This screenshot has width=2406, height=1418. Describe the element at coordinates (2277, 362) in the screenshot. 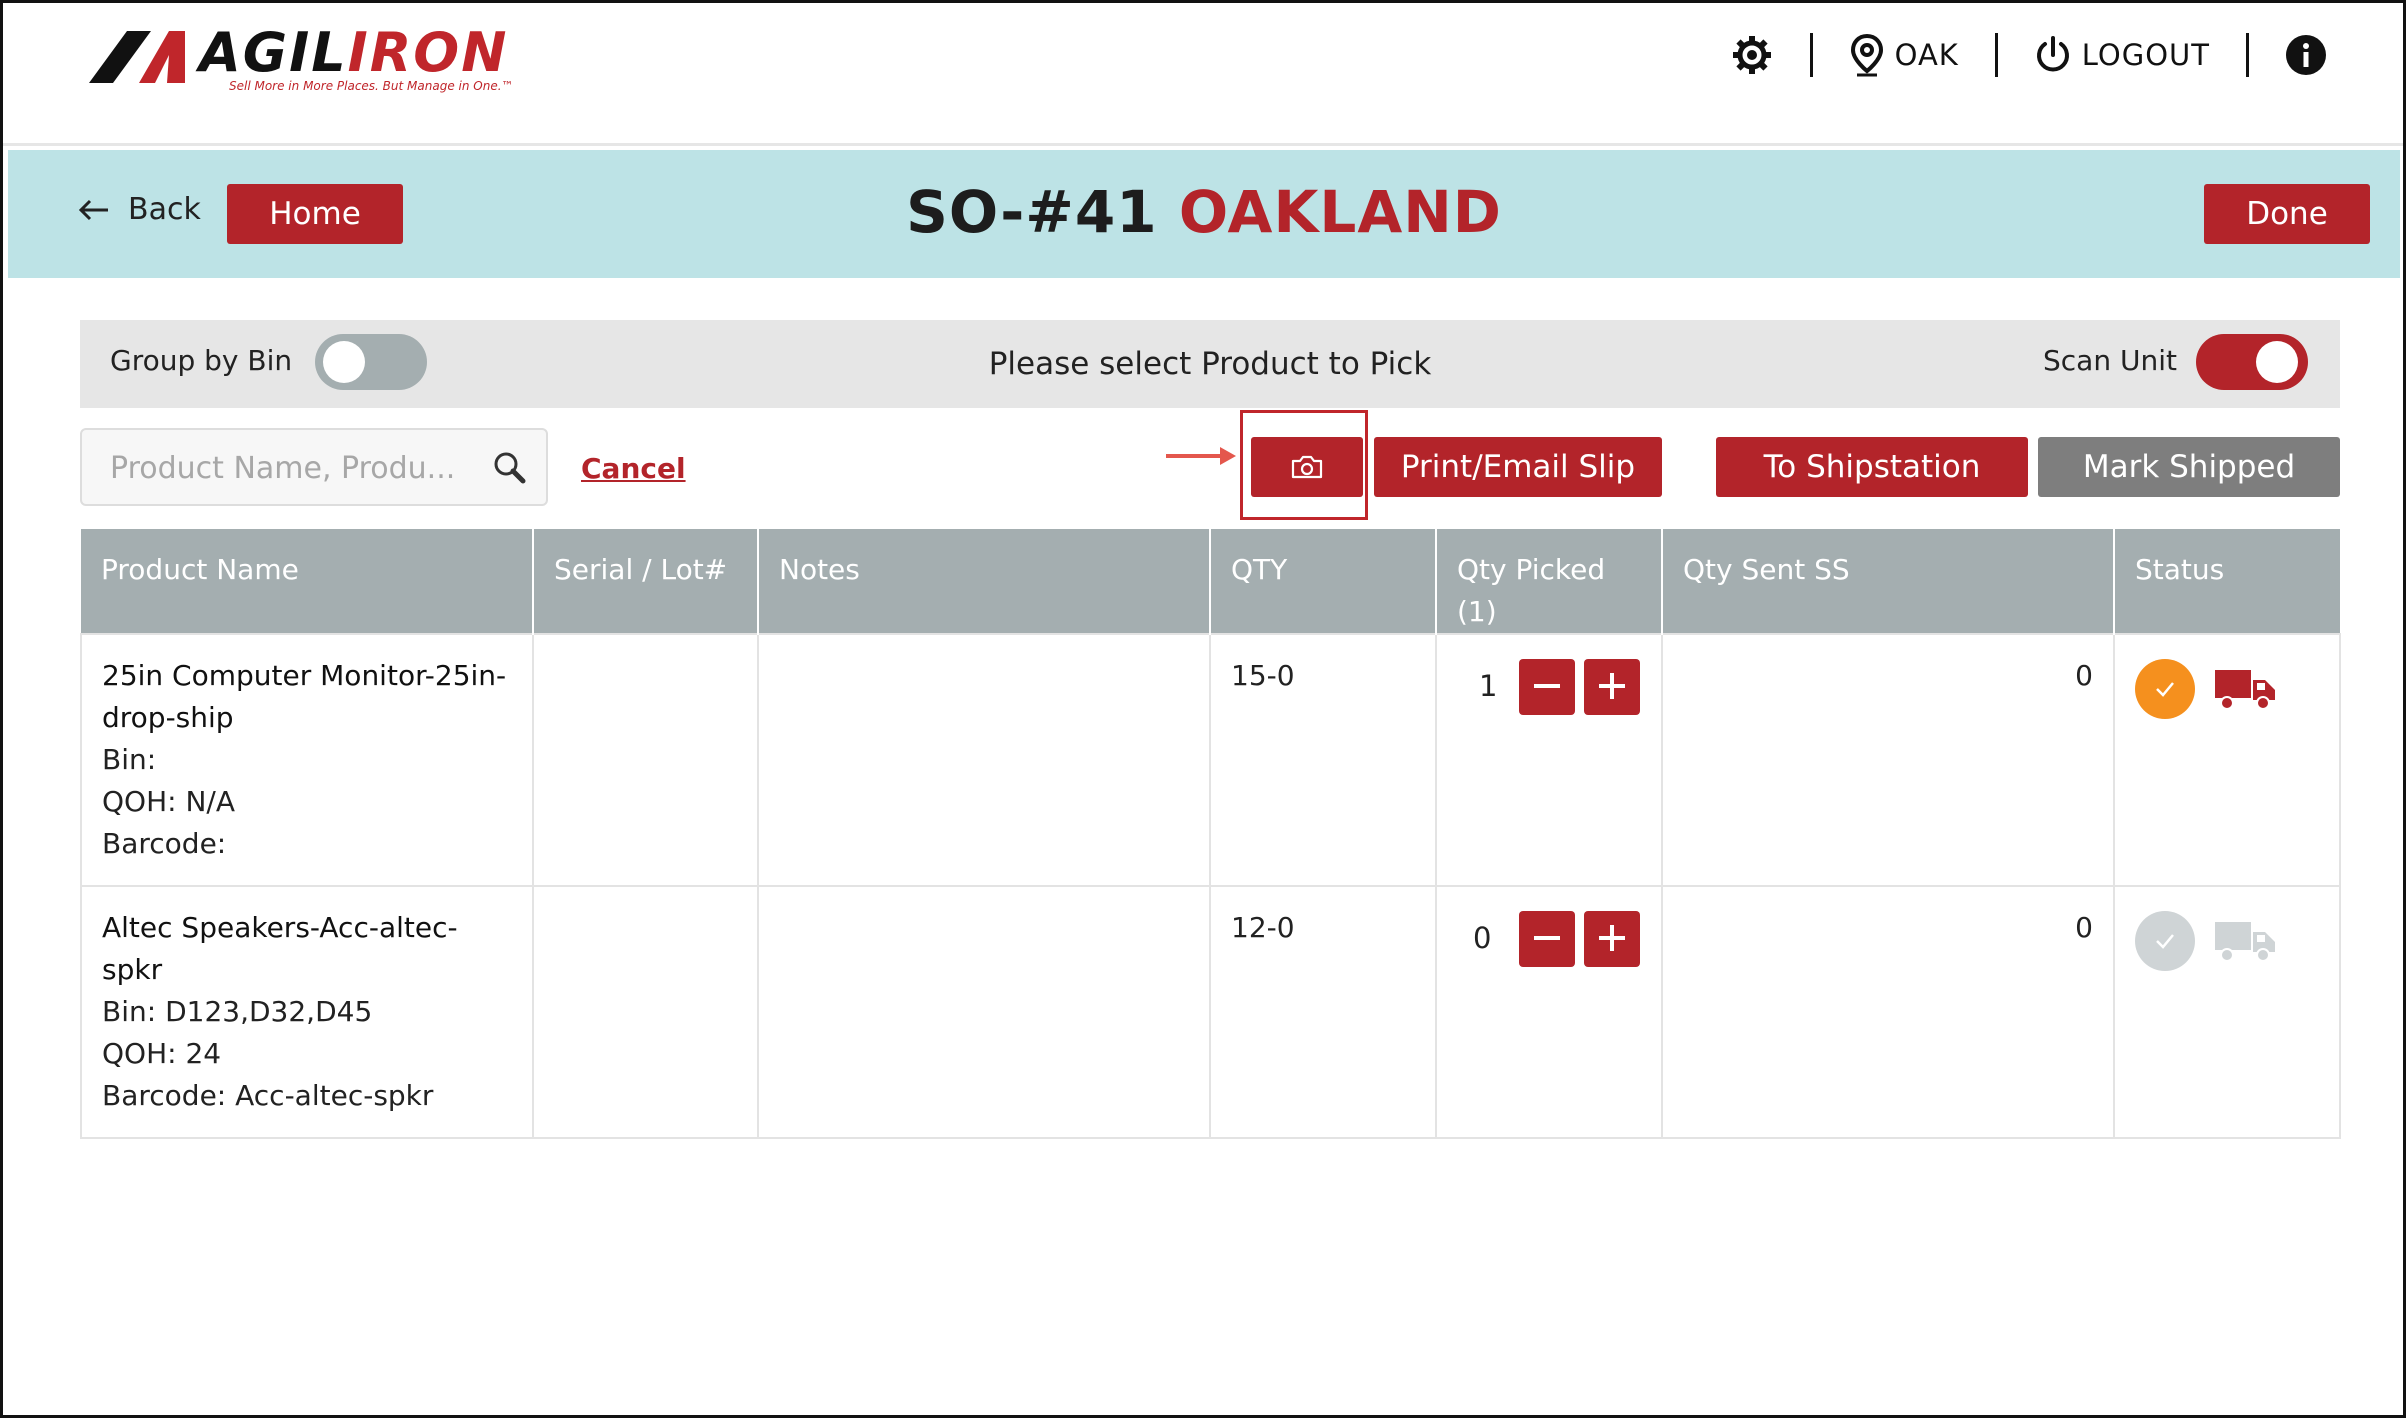

I see `toggle-knob` at that location.